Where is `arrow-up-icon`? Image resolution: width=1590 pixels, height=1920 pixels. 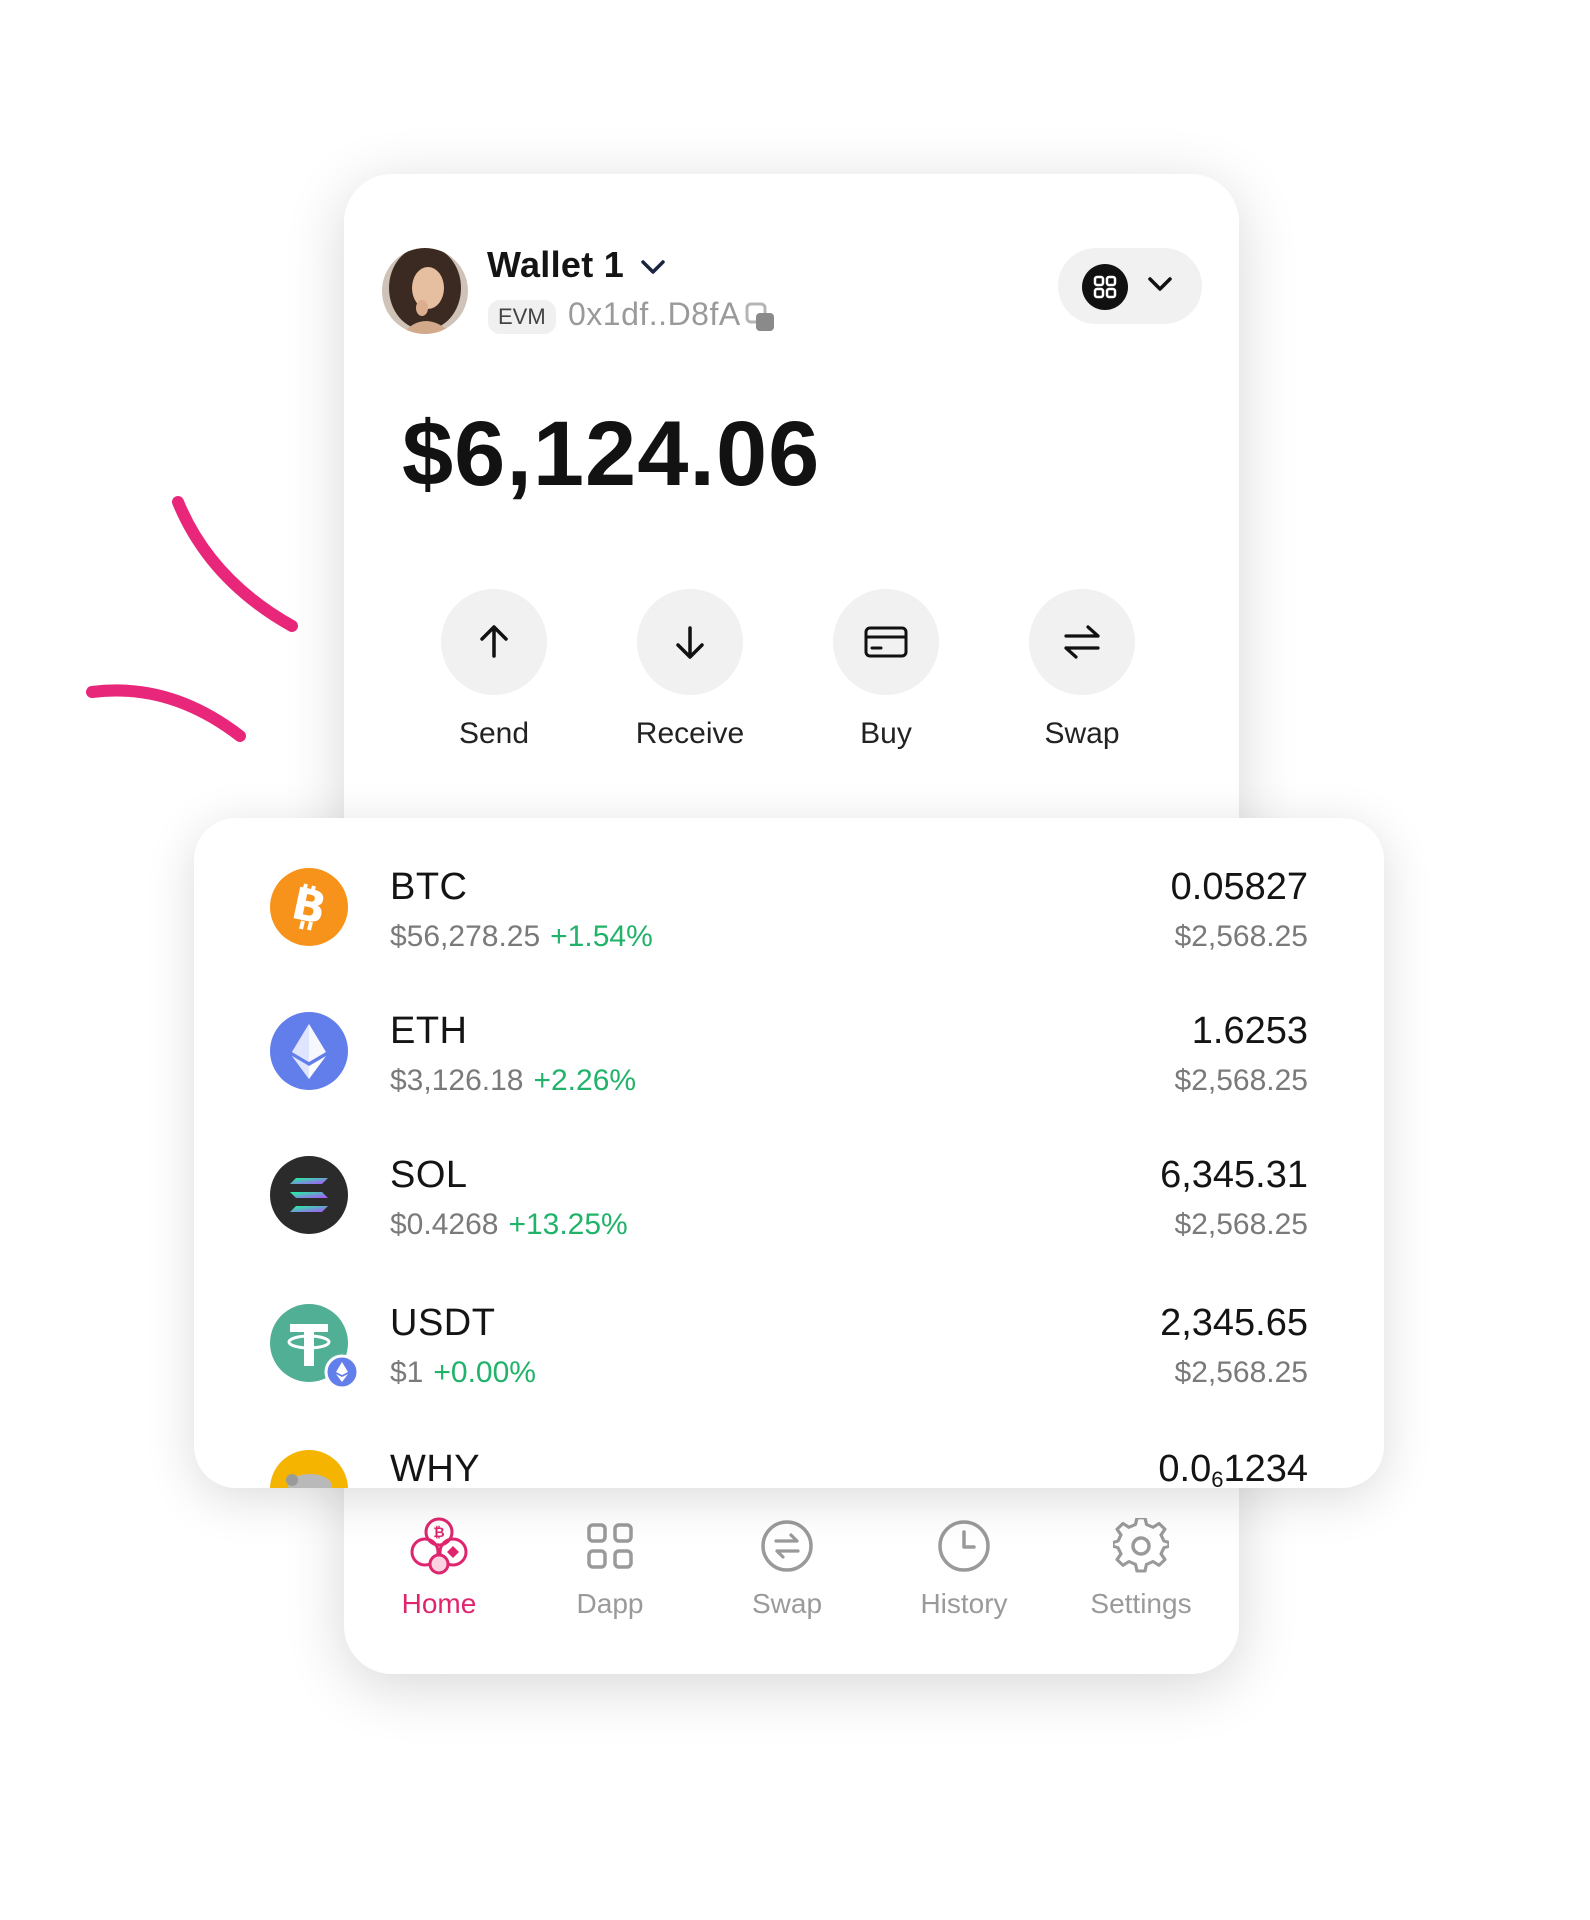 arrow-up-icon is located at coordinates (494, 641).